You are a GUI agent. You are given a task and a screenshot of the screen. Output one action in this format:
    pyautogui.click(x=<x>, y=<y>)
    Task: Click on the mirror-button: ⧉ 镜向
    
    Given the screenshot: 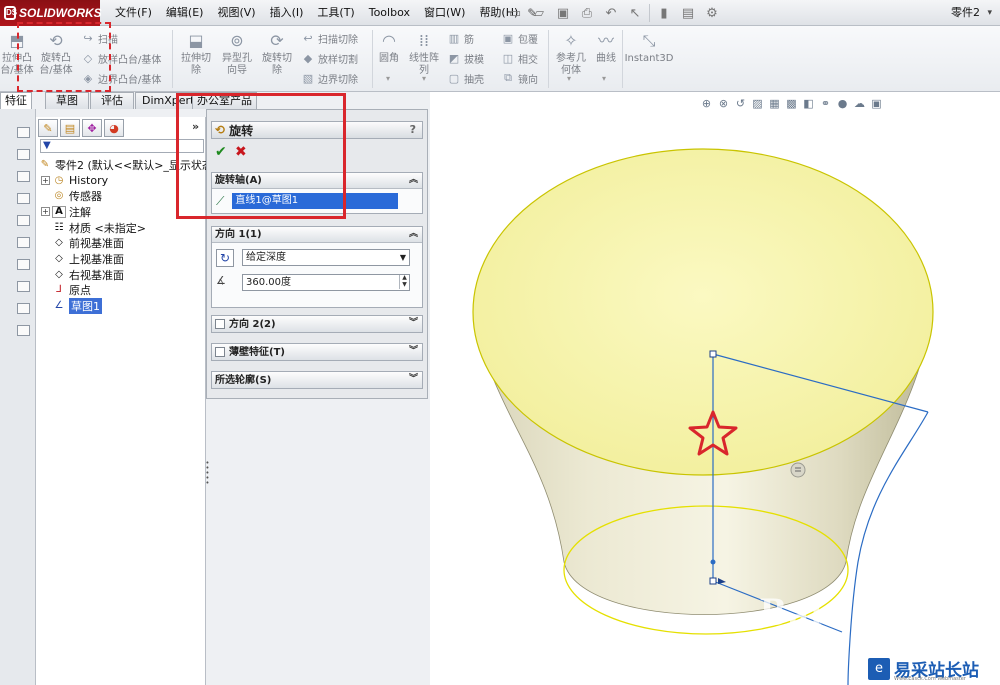 What is the action you would take?
    pyautogui.click(x=519, y=78)
    